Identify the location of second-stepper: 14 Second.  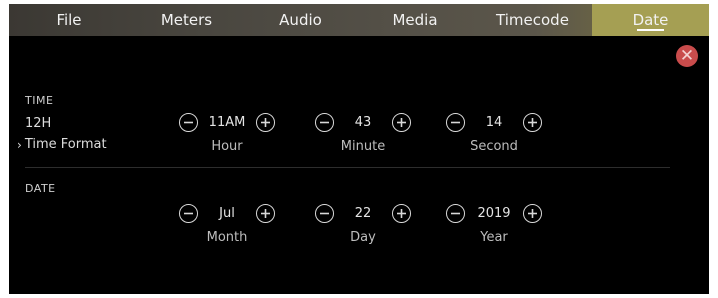
(494, 132).